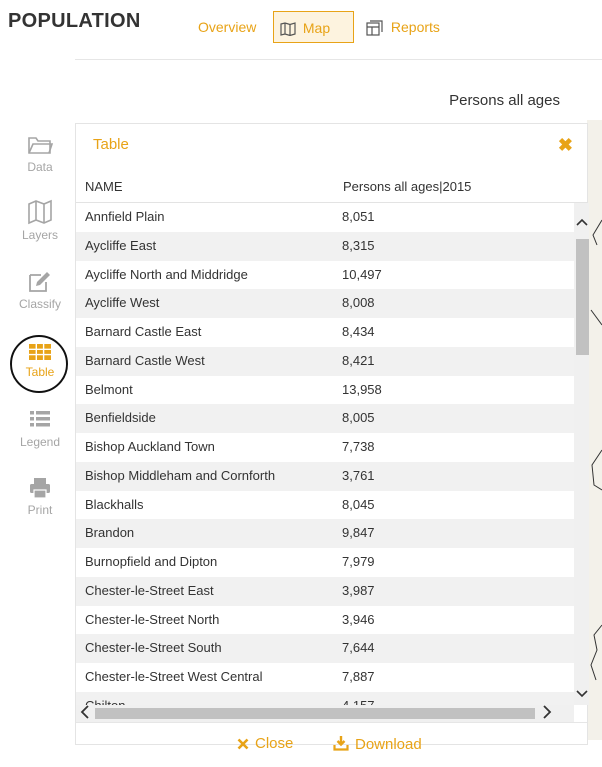 This screenshot has width=602, height=767. Describe the element at coordinates (358, 216) in the screenshot. I see `cell-value: 8,051` at that location.